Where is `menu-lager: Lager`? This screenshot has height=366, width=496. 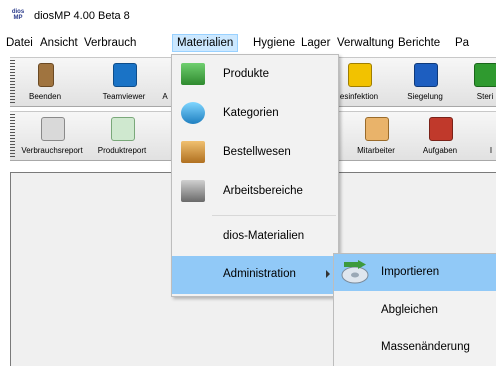
menu-lager: Lager is located at coordinates (315, 43).